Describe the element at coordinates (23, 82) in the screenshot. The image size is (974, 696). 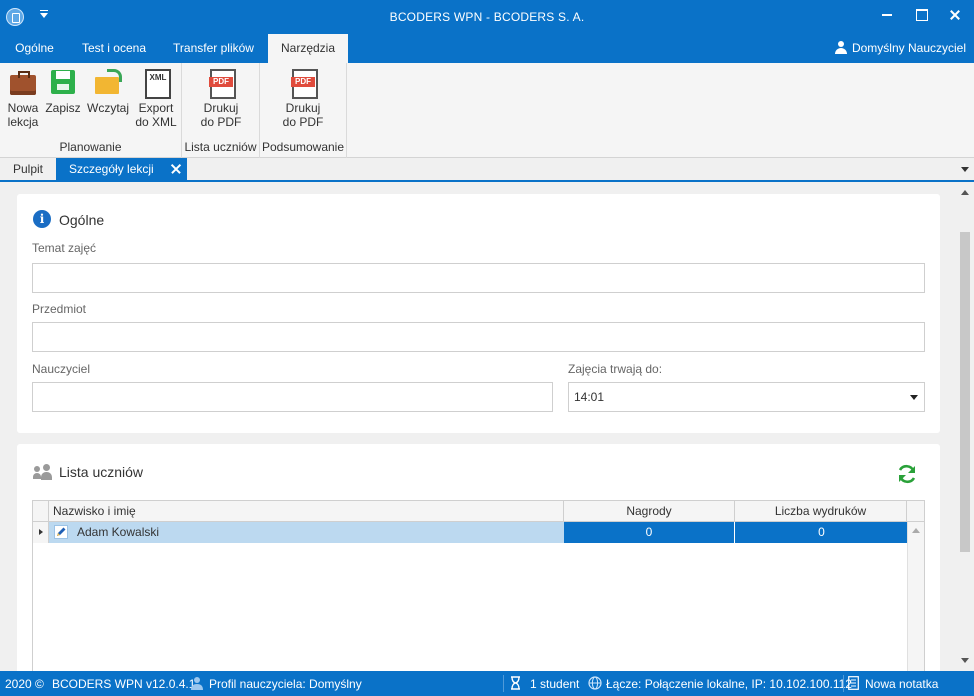
I see `briefcase-icon` at that location.